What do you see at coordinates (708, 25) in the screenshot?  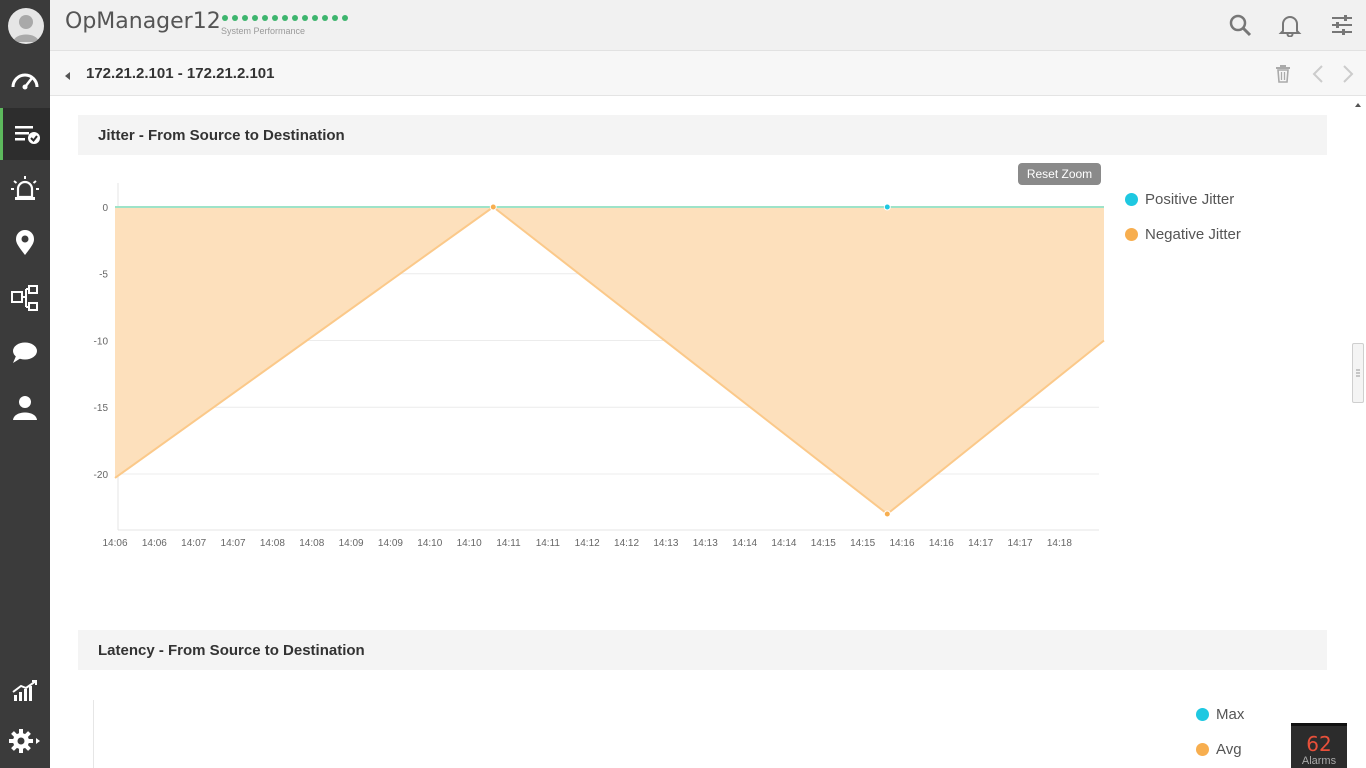 I see `top-bar: OpManager12 System Performance` at bounding box center [708, 25].